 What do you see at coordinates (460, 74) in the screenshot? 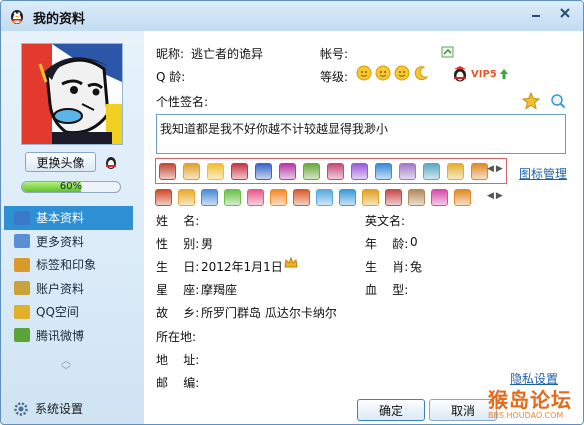
I see `qq-penguin-vip-icon` at bounding box center [460, 74].